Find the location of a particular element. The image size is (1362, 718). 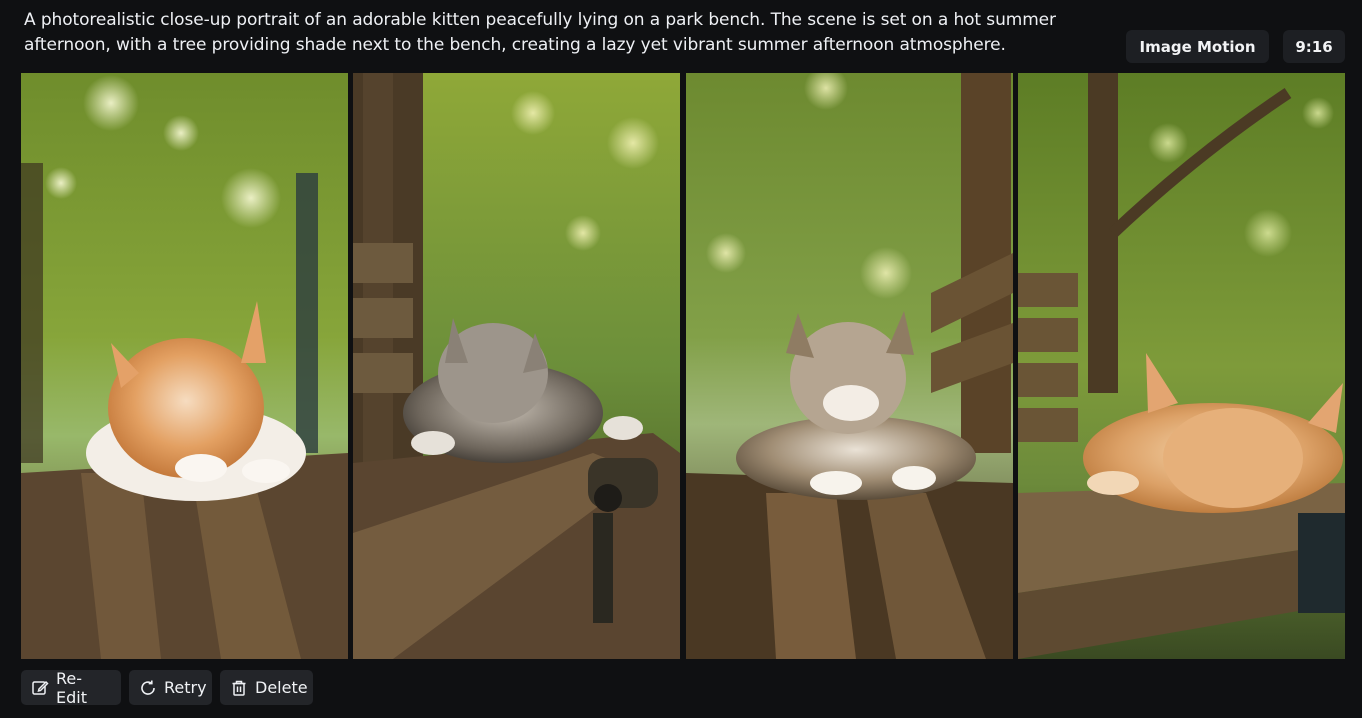

edit-icon is located at coordinates (40, 688).